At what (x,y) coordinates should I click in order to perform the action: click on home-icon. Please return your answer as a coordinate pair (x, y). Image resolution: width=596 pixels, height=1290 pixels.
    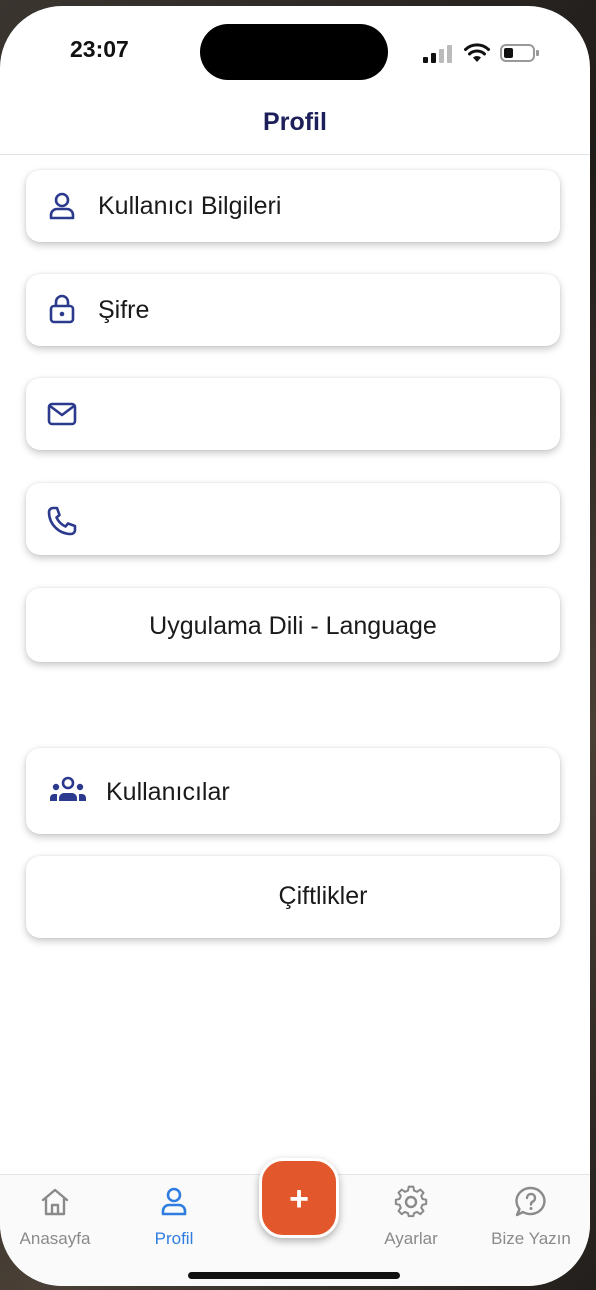
    Looking at the image, I should click on (55, 1202).